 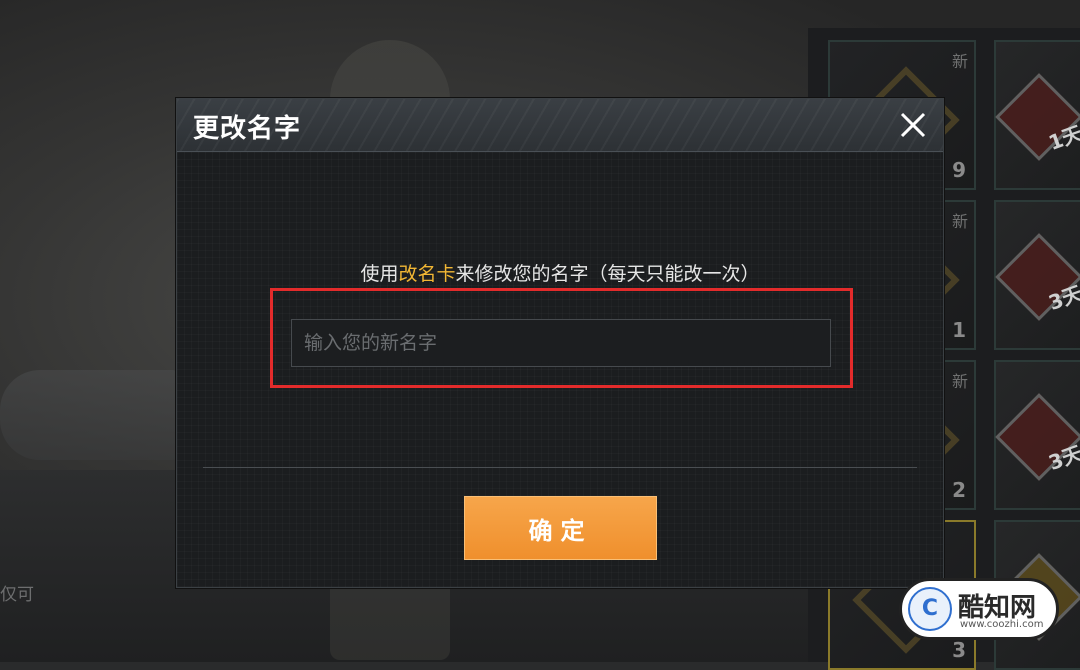 I want to click on close-button, so click(x=913, y=125).